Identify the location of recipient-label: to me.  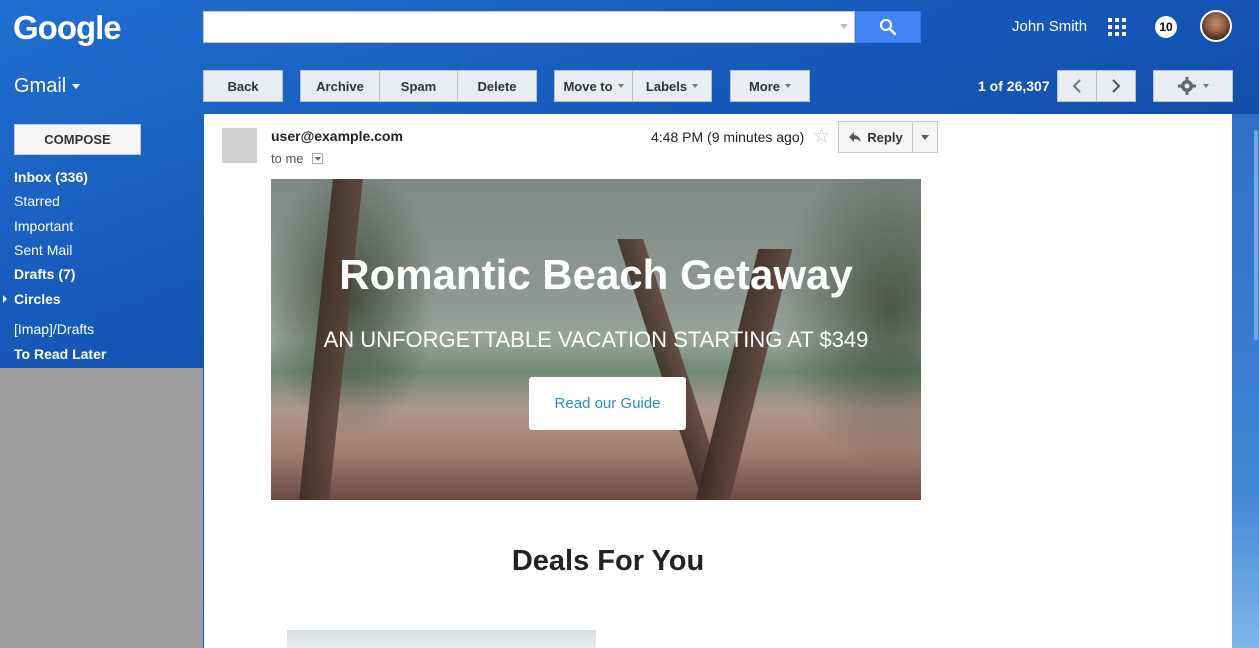
(287, 158).